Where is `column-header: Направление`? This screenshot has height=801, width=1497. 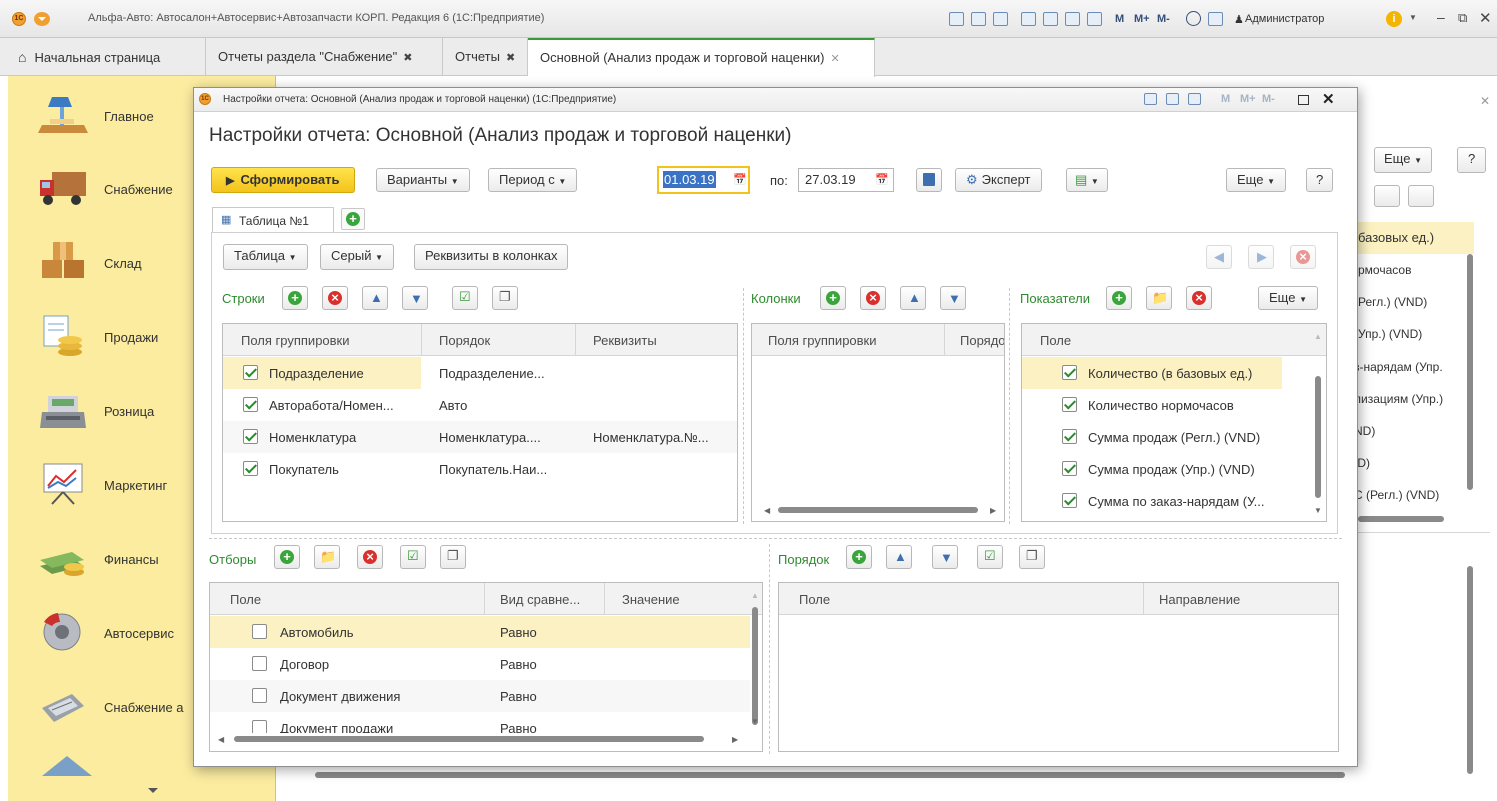
column-header: Направление is located at coordinates (1199, 599).